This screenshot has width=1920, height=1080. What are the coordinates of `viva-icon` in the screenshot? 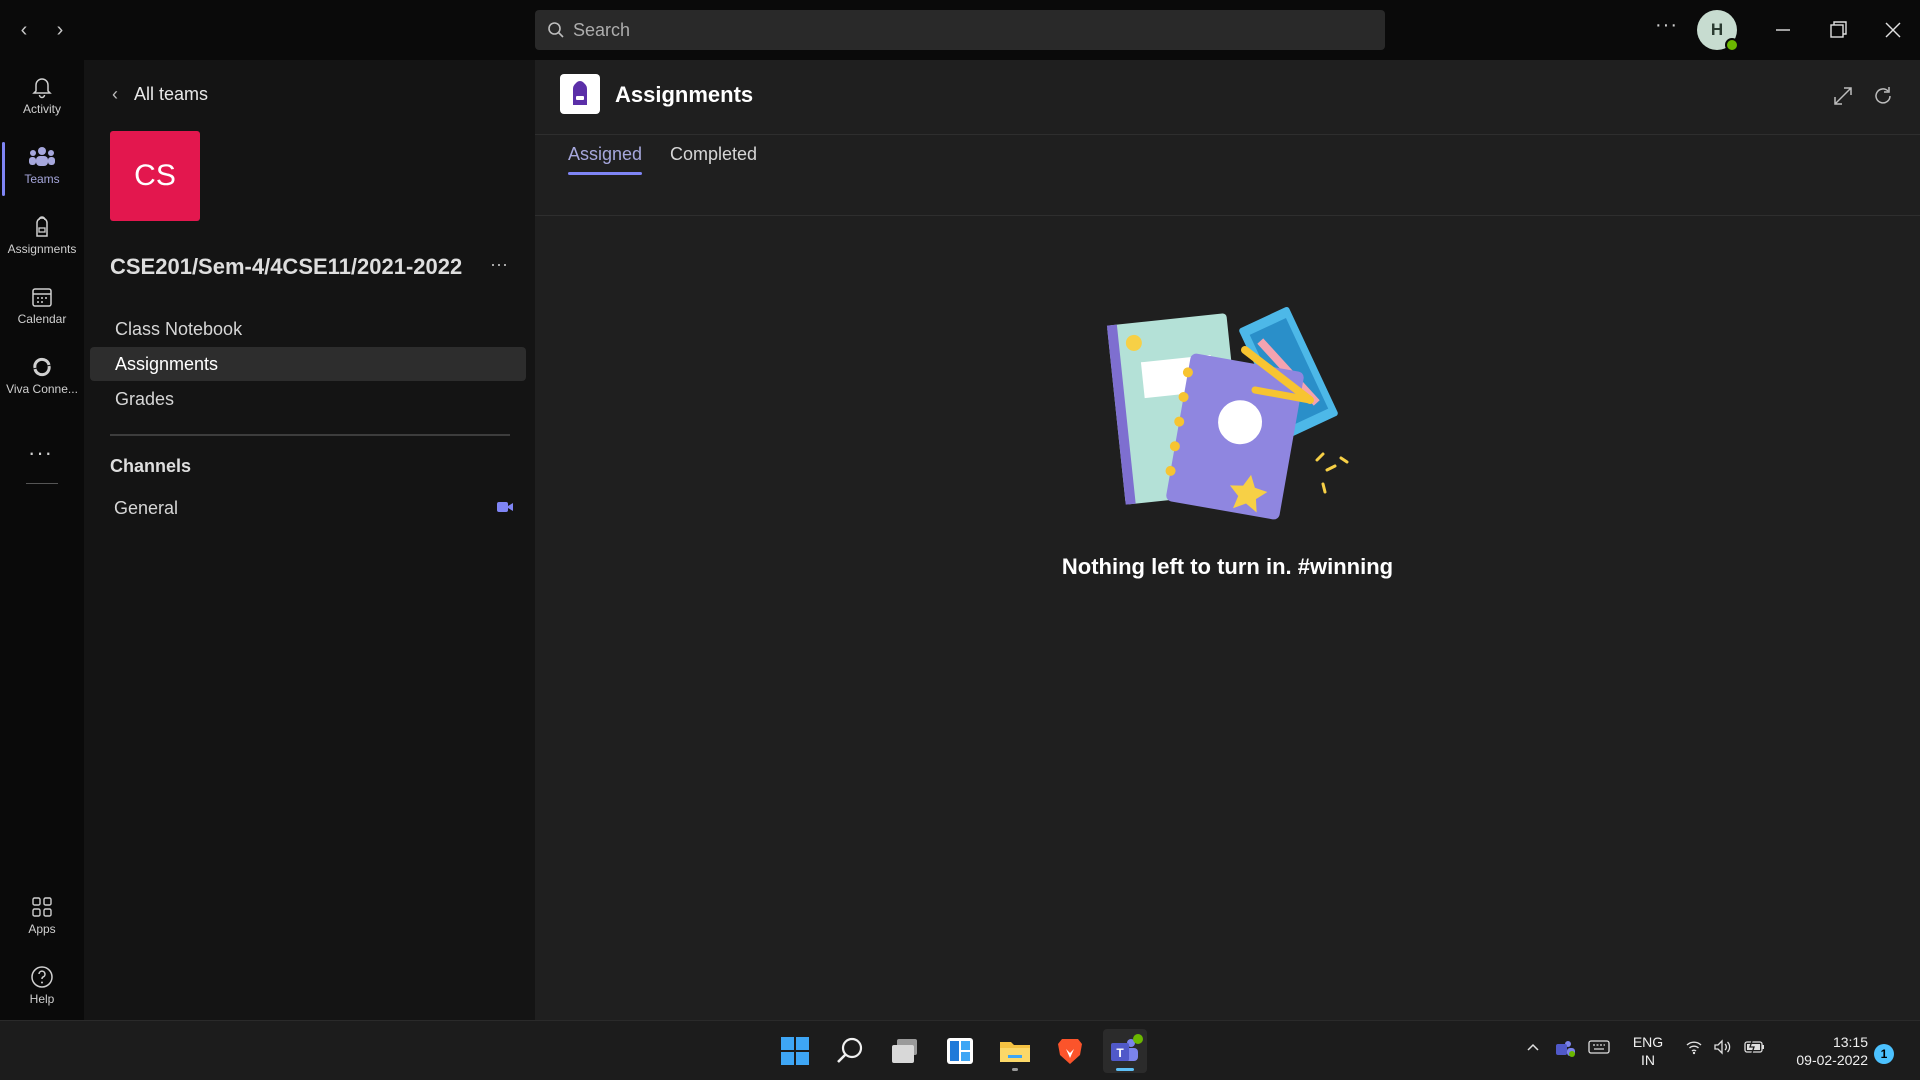 It's located at (42, 367).